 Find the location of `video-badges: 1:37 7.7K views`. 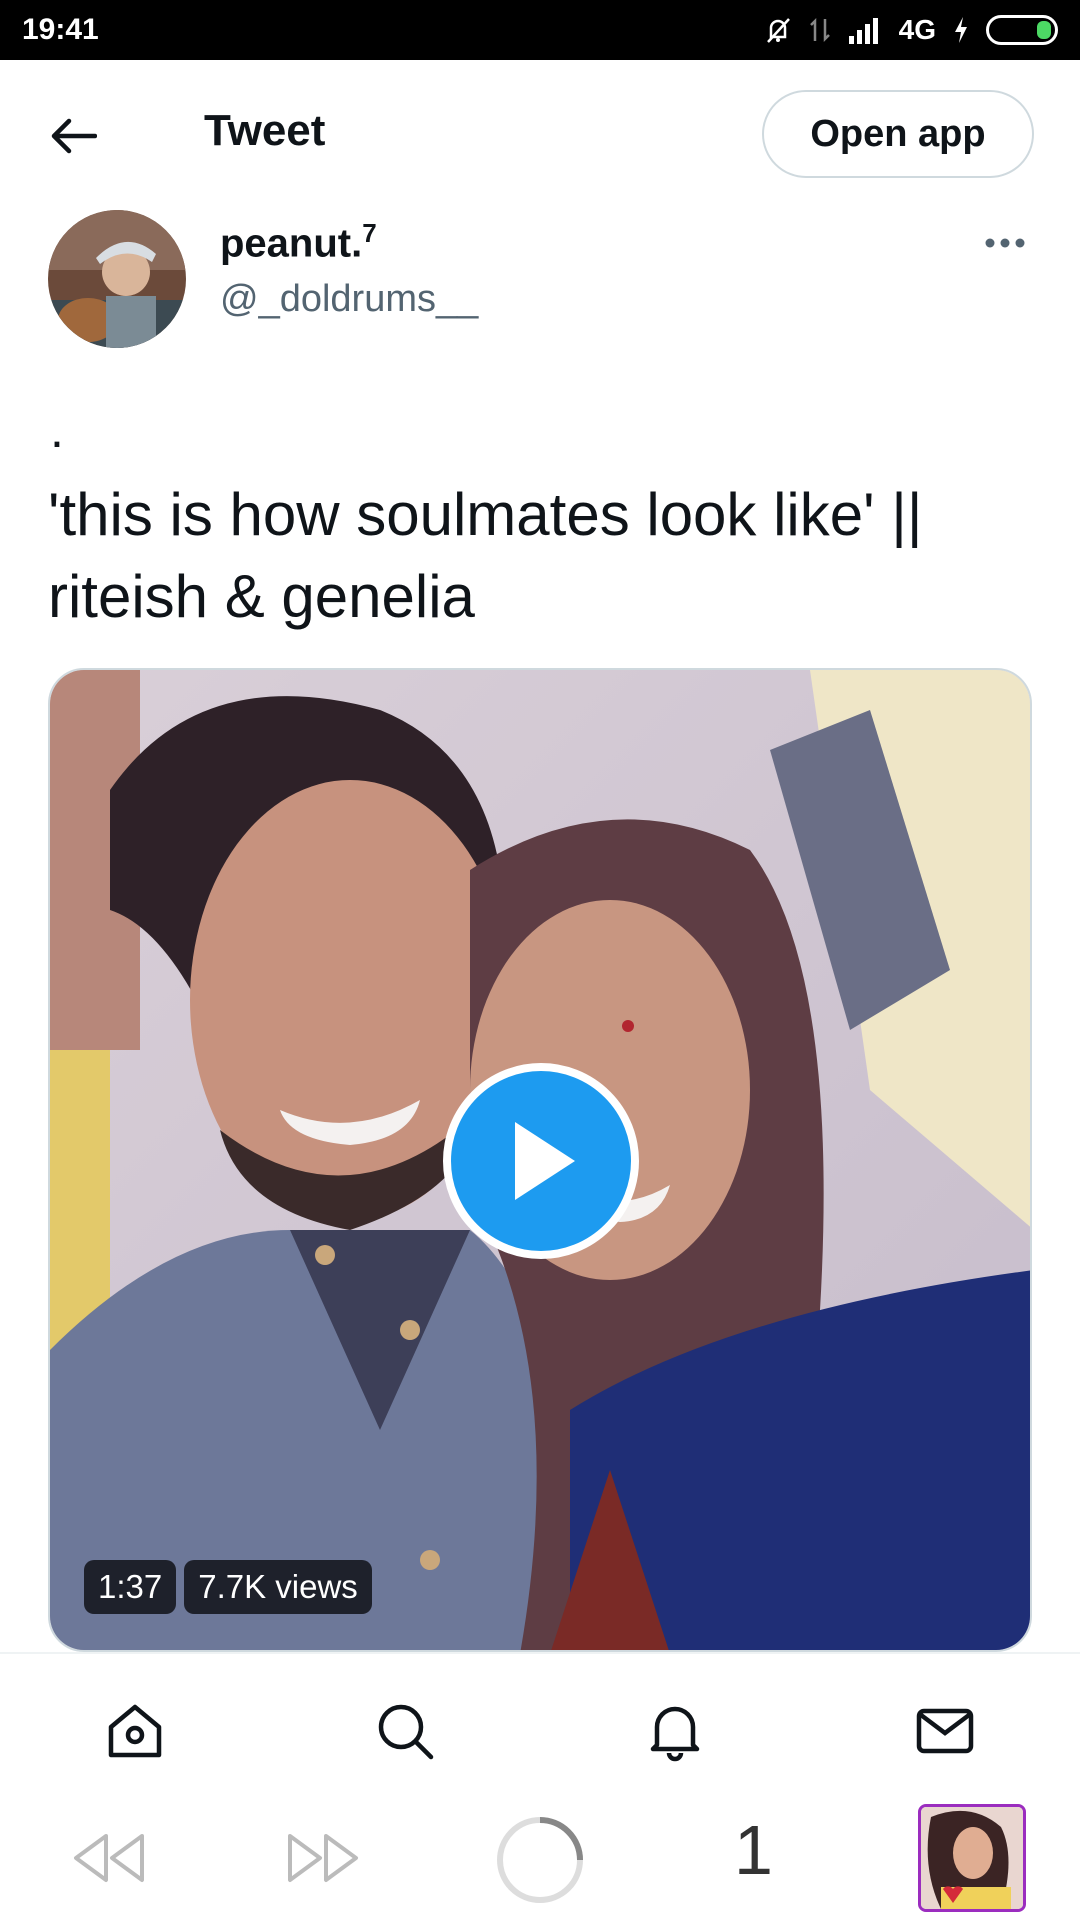

video-badges: 1:37 7.7K views is located at coordinates (228, 1587).